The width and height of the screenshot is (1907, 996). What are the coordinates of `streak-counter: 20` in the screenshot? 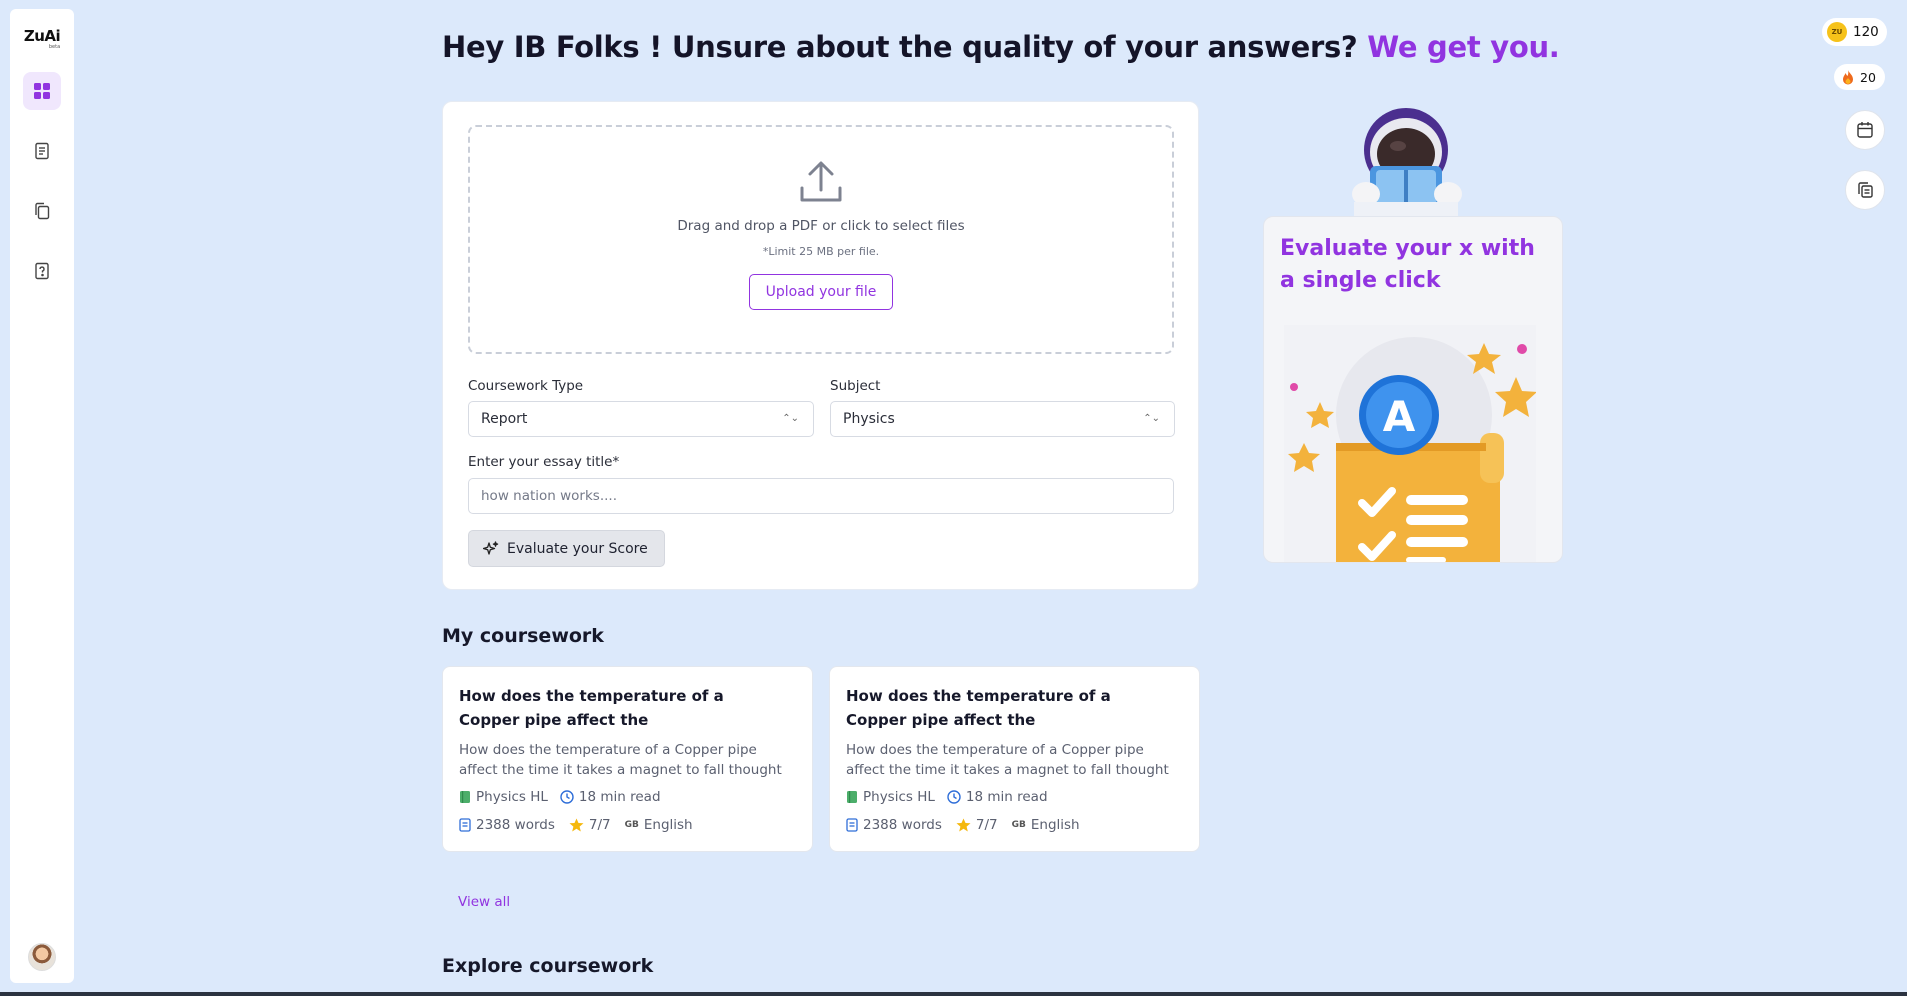 It's located at (1859, 77).